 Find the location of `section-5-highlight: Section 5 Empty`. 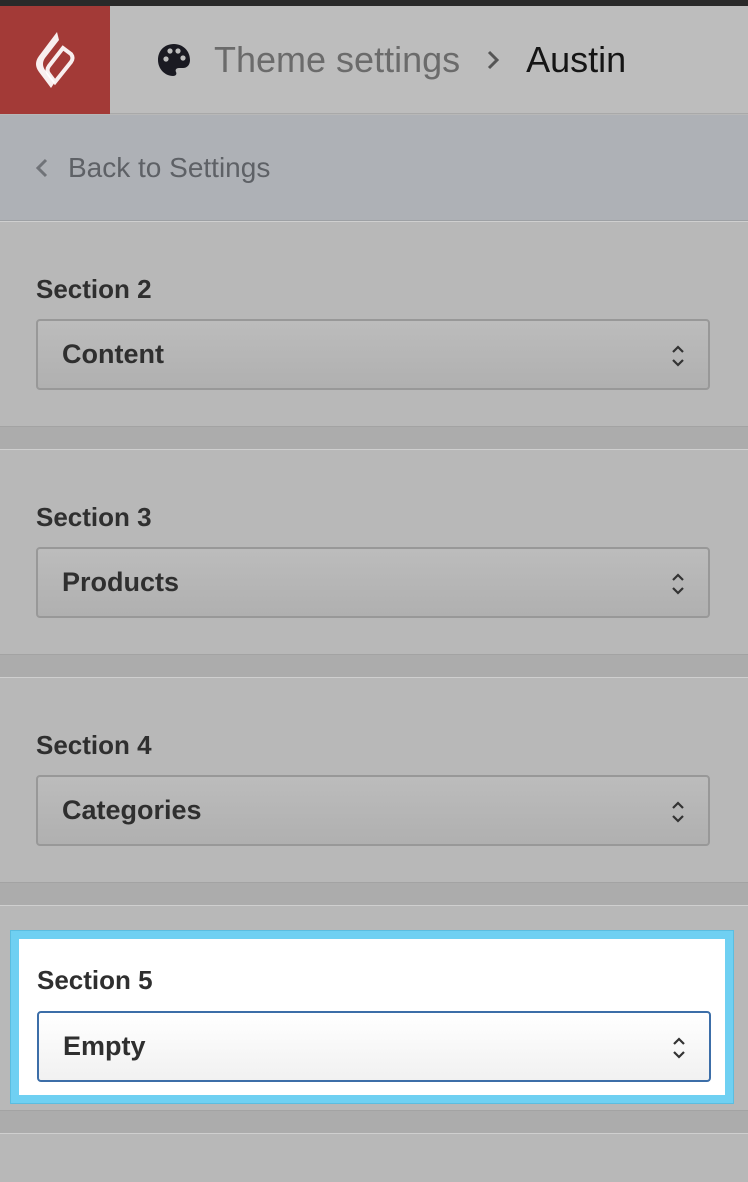

section-5-highlight: Section 5 Empty is located at coordinates (372, 1017).